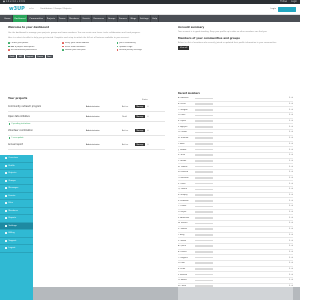 This screenshot has width=320, height=300. I want to click on nav-item-dashboard: Dashboard, so click(20, 18).